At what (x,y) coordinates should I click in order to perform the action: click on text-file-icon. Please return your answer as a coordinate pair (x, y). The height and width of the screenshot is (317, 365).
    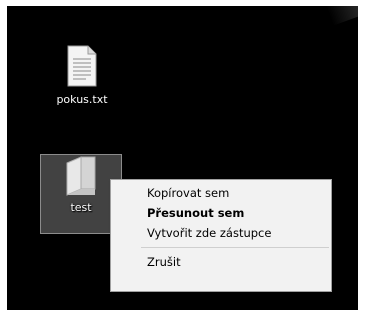
    Looking at the image, I should click on (82, 66).